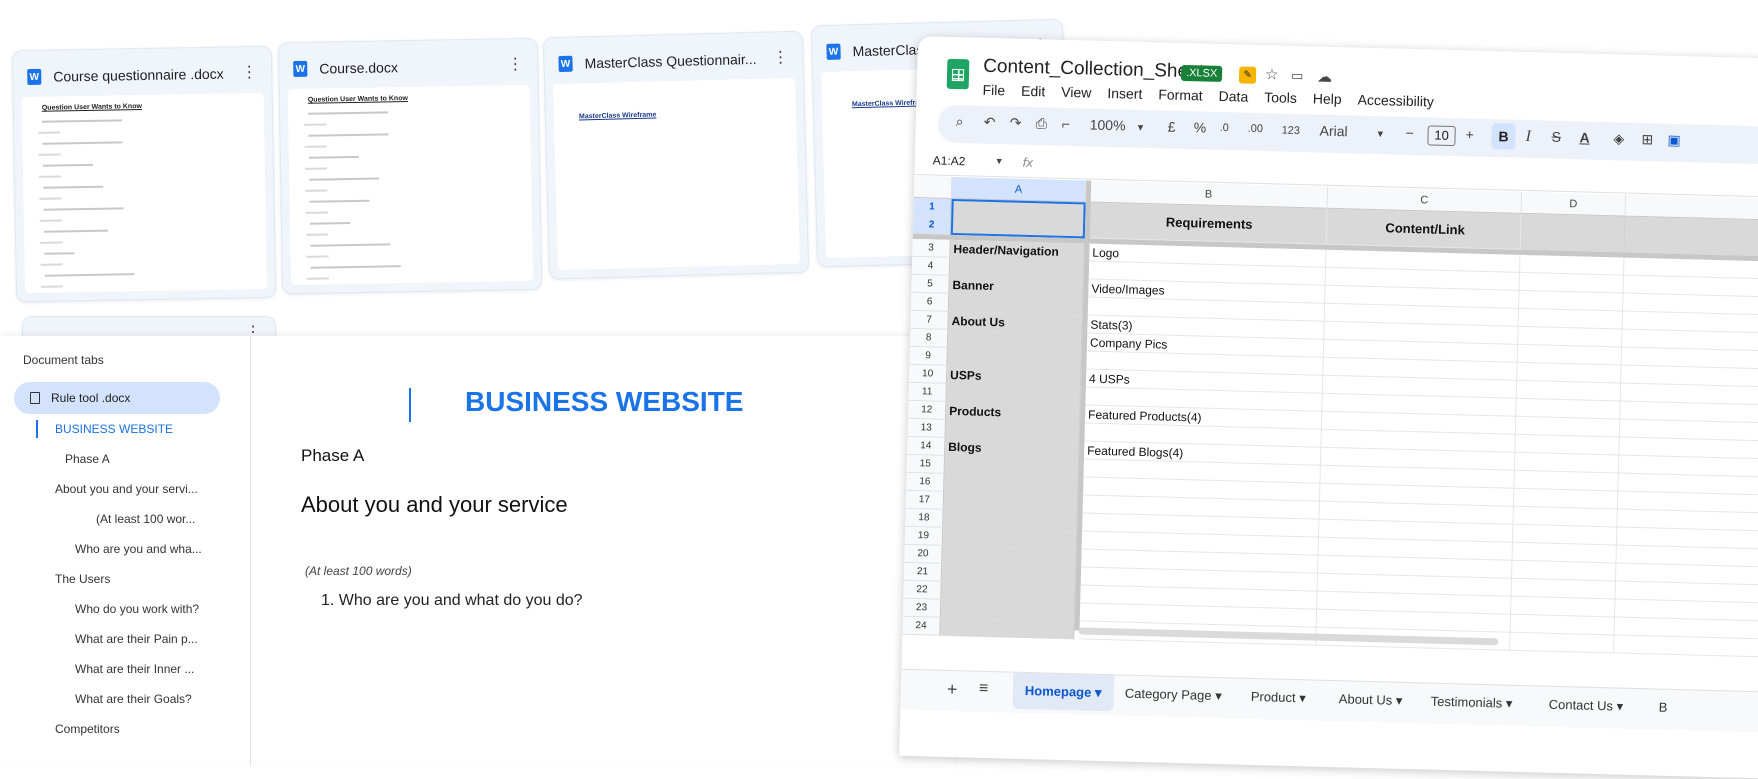 The width and height of the screenshot is (1758, 779). What do you see at coordinates (1224, 128) in the screenshot?
I see `decrease-decimal-button: .0` at bounding box center [1224, 128].